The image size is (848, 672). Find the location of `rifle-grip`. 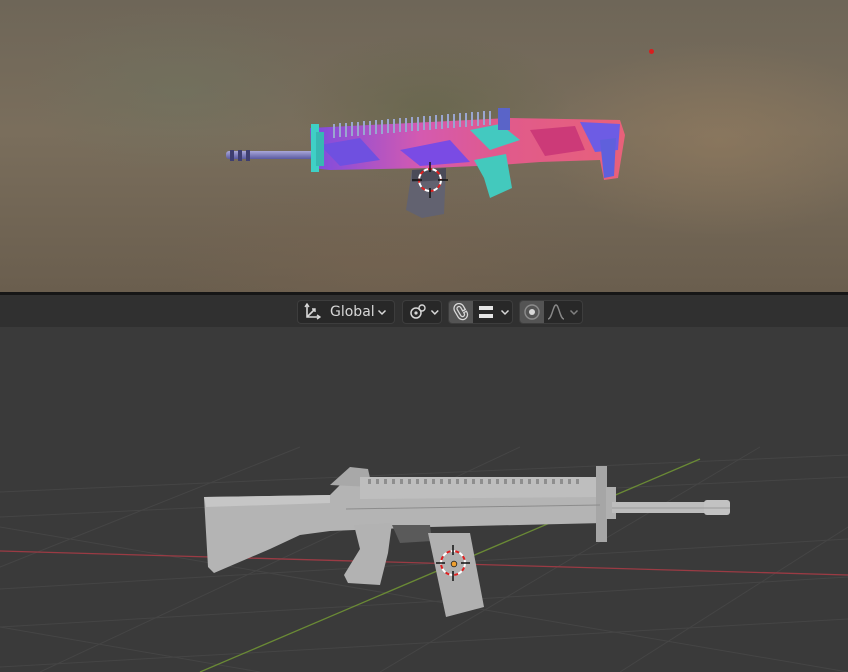

rifle-grip is located at coordinates (493, 176).